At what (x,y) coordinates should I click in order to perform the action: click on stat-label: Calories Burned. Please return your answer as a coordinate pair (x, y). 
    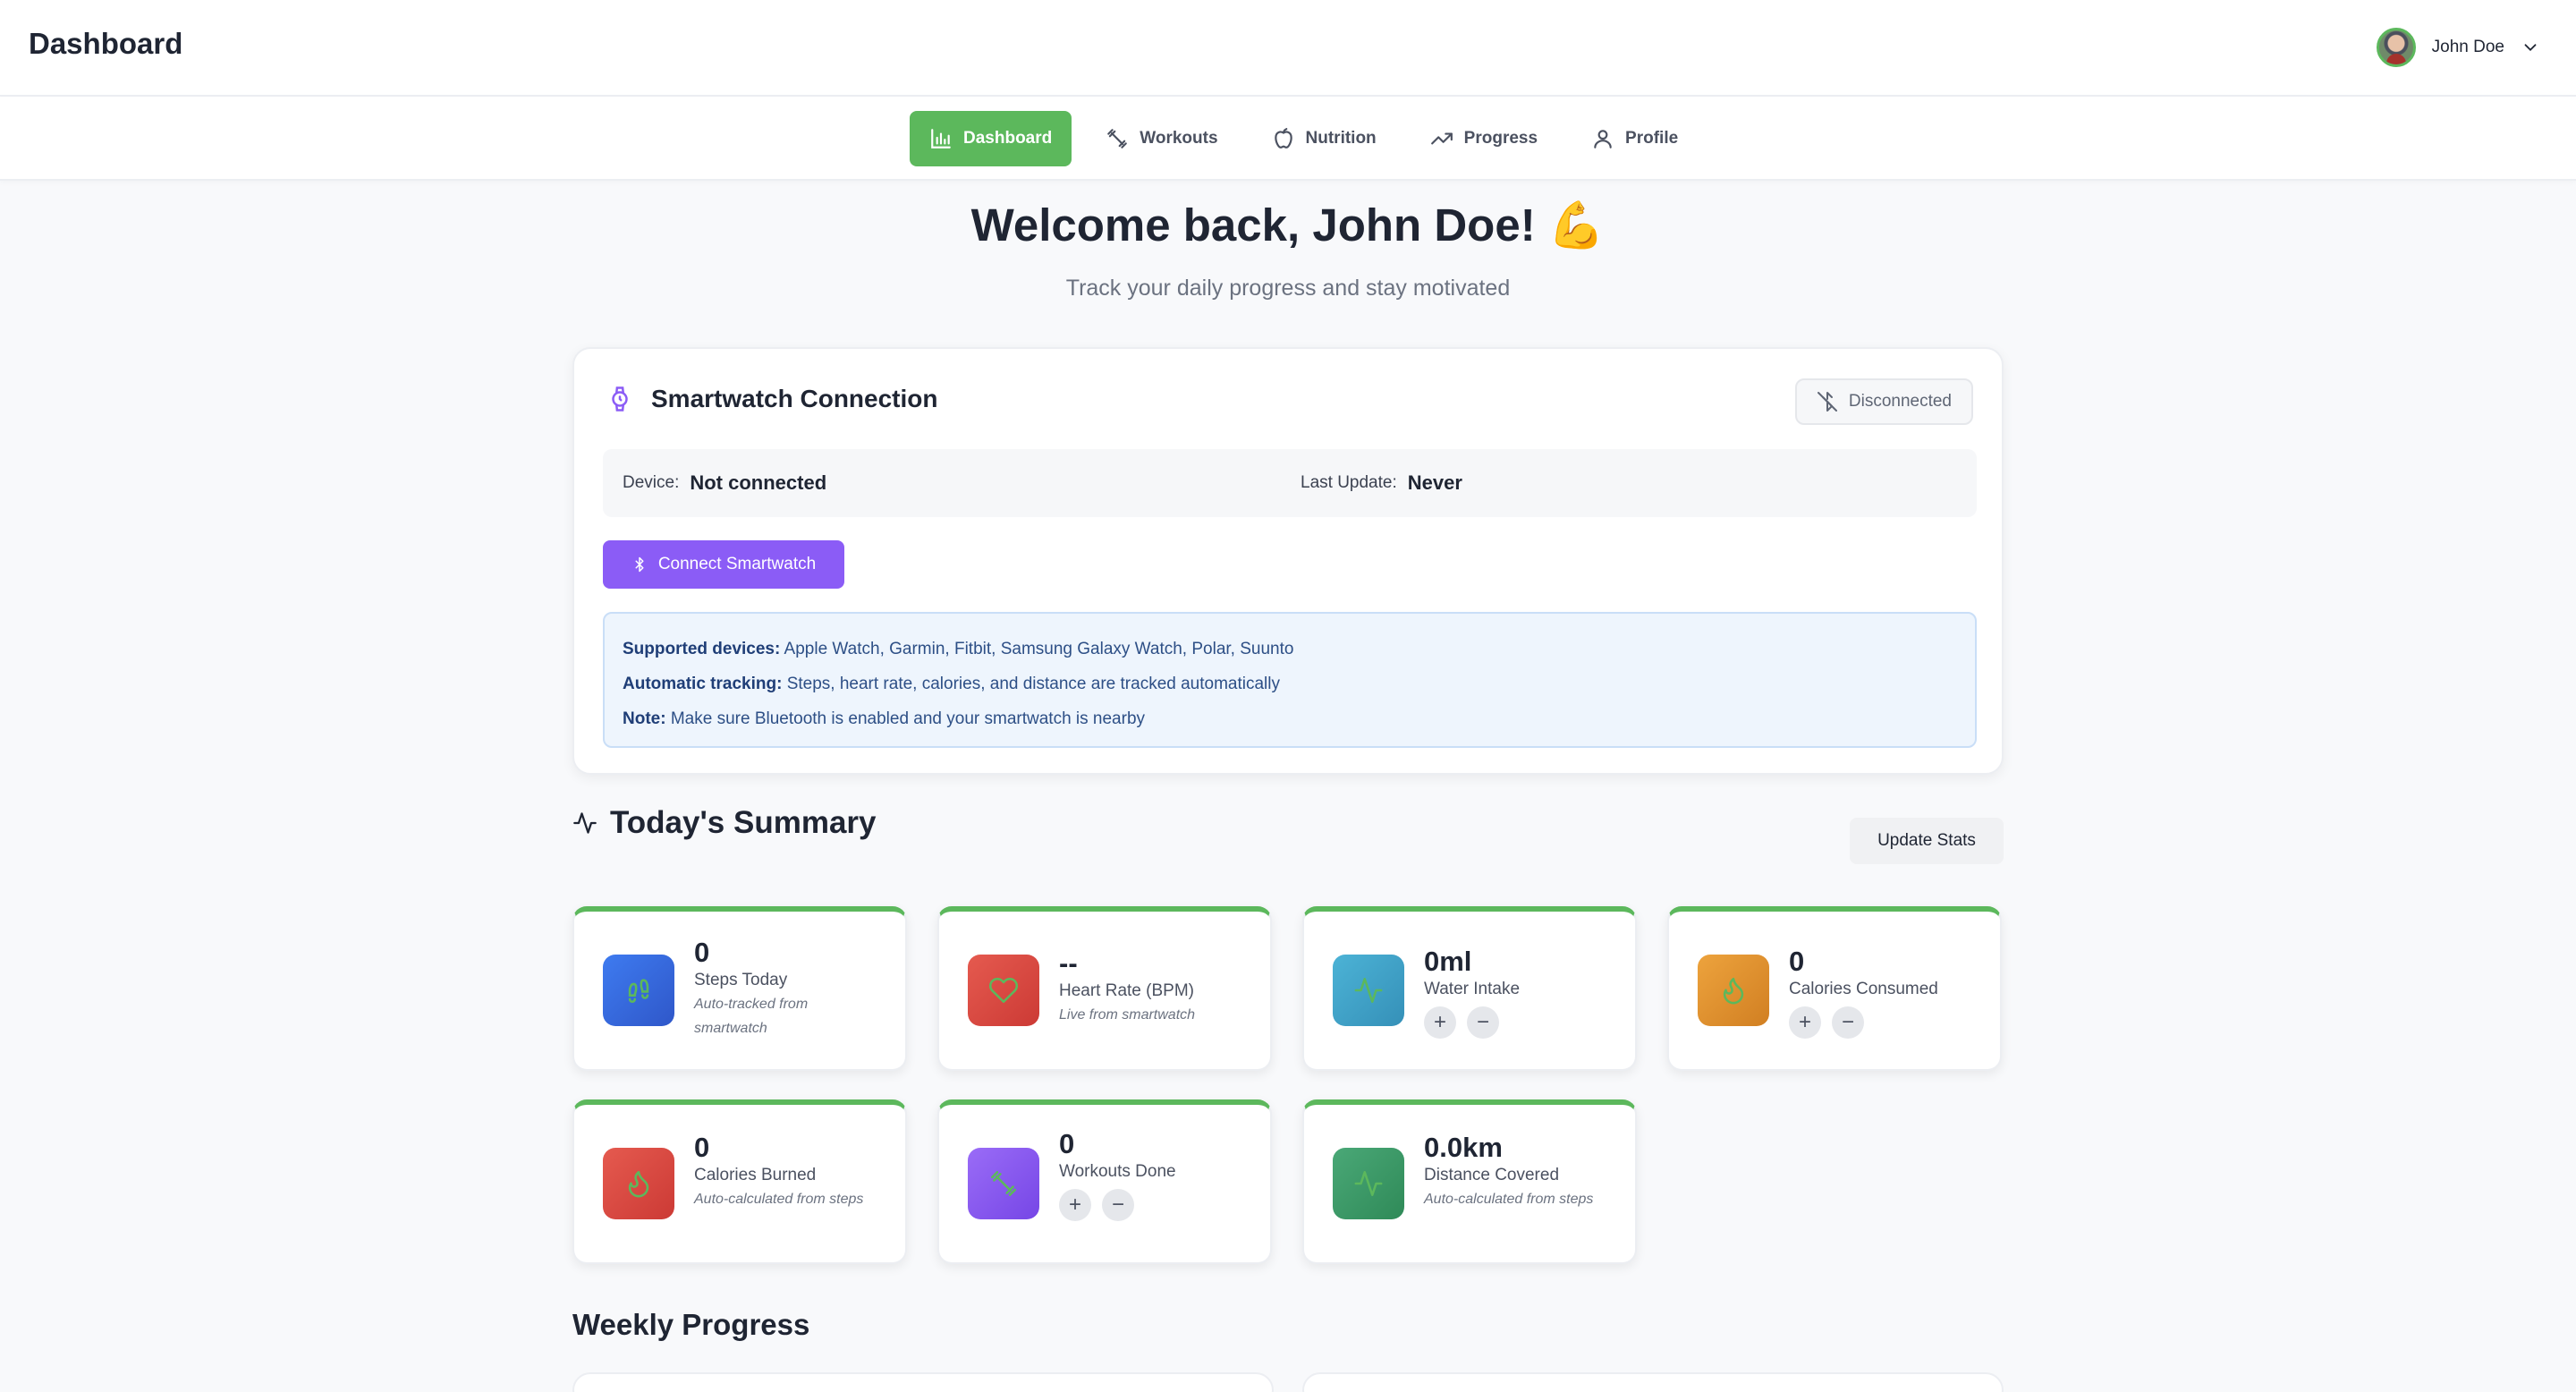
    Looking at the image, I should click on (755, 1175).